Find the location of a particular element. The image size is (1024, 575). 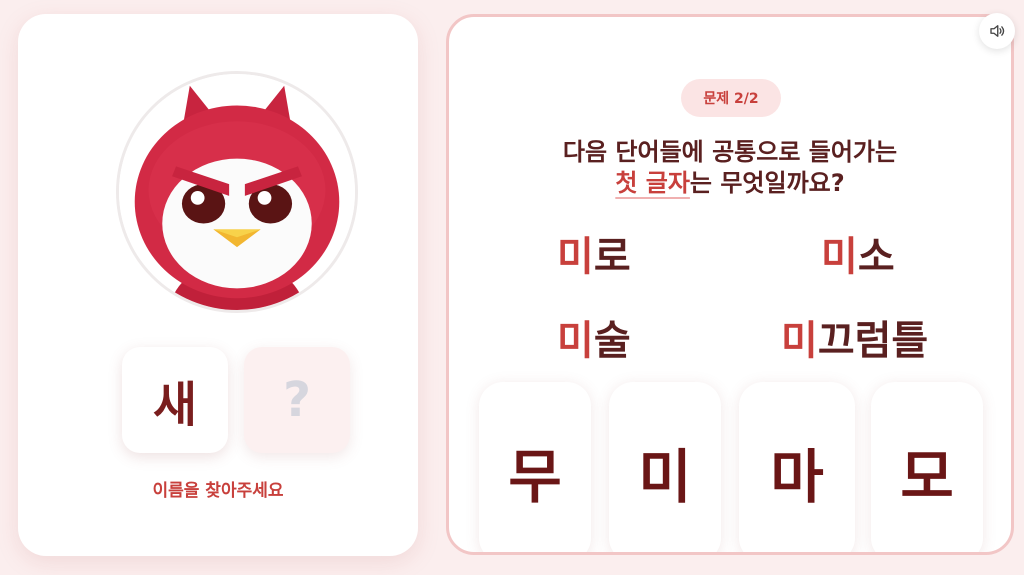

question-line-1: 다음 단어들에 공통으로 들어가는 is located at coordinates (730, 152).